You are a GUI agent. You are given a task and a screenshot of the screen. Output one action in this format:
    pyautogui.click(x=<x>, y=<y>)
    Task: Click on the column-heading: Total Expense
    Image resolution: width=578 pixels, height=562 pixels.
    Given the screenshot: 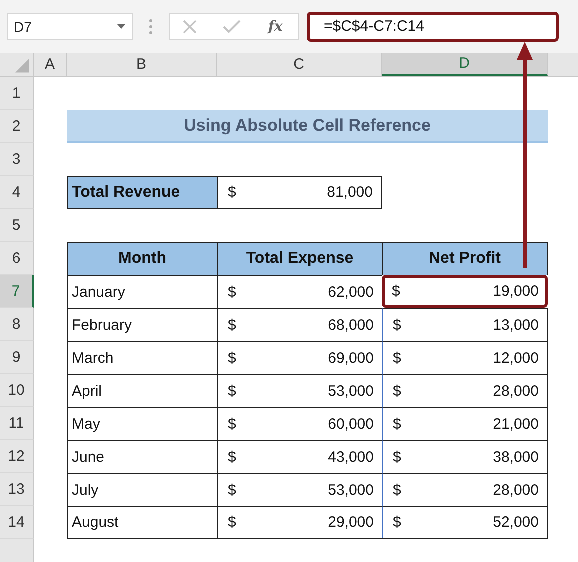 What is the action you would take?
    pyautogui.click(x=299, y=258)
    